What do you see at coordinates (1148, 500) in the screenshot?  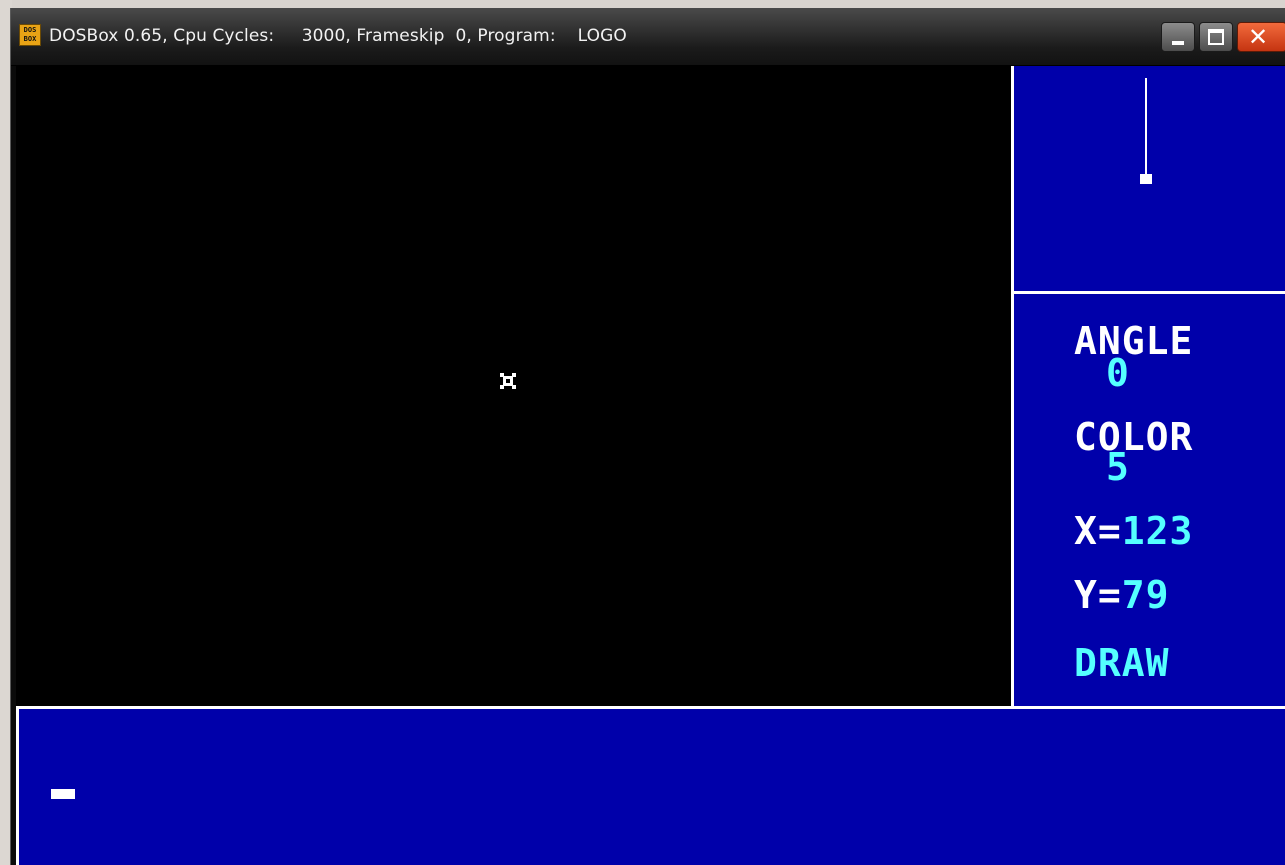 I see `turtle-status-panel: ANGLE 0 COLOR 5 X=123 Y=79 DRAW` at bounding box center [1148, 500].